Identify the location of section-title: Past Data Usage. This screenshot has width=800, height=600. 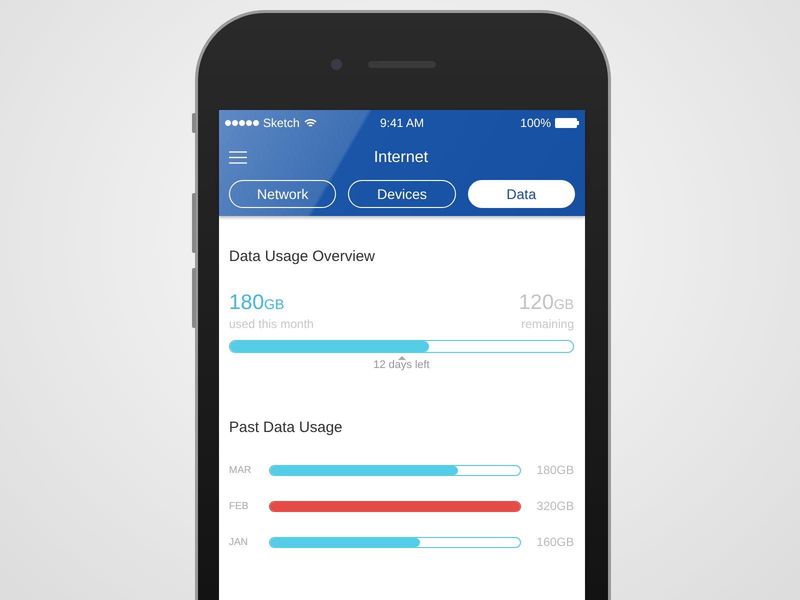
(286, 427).